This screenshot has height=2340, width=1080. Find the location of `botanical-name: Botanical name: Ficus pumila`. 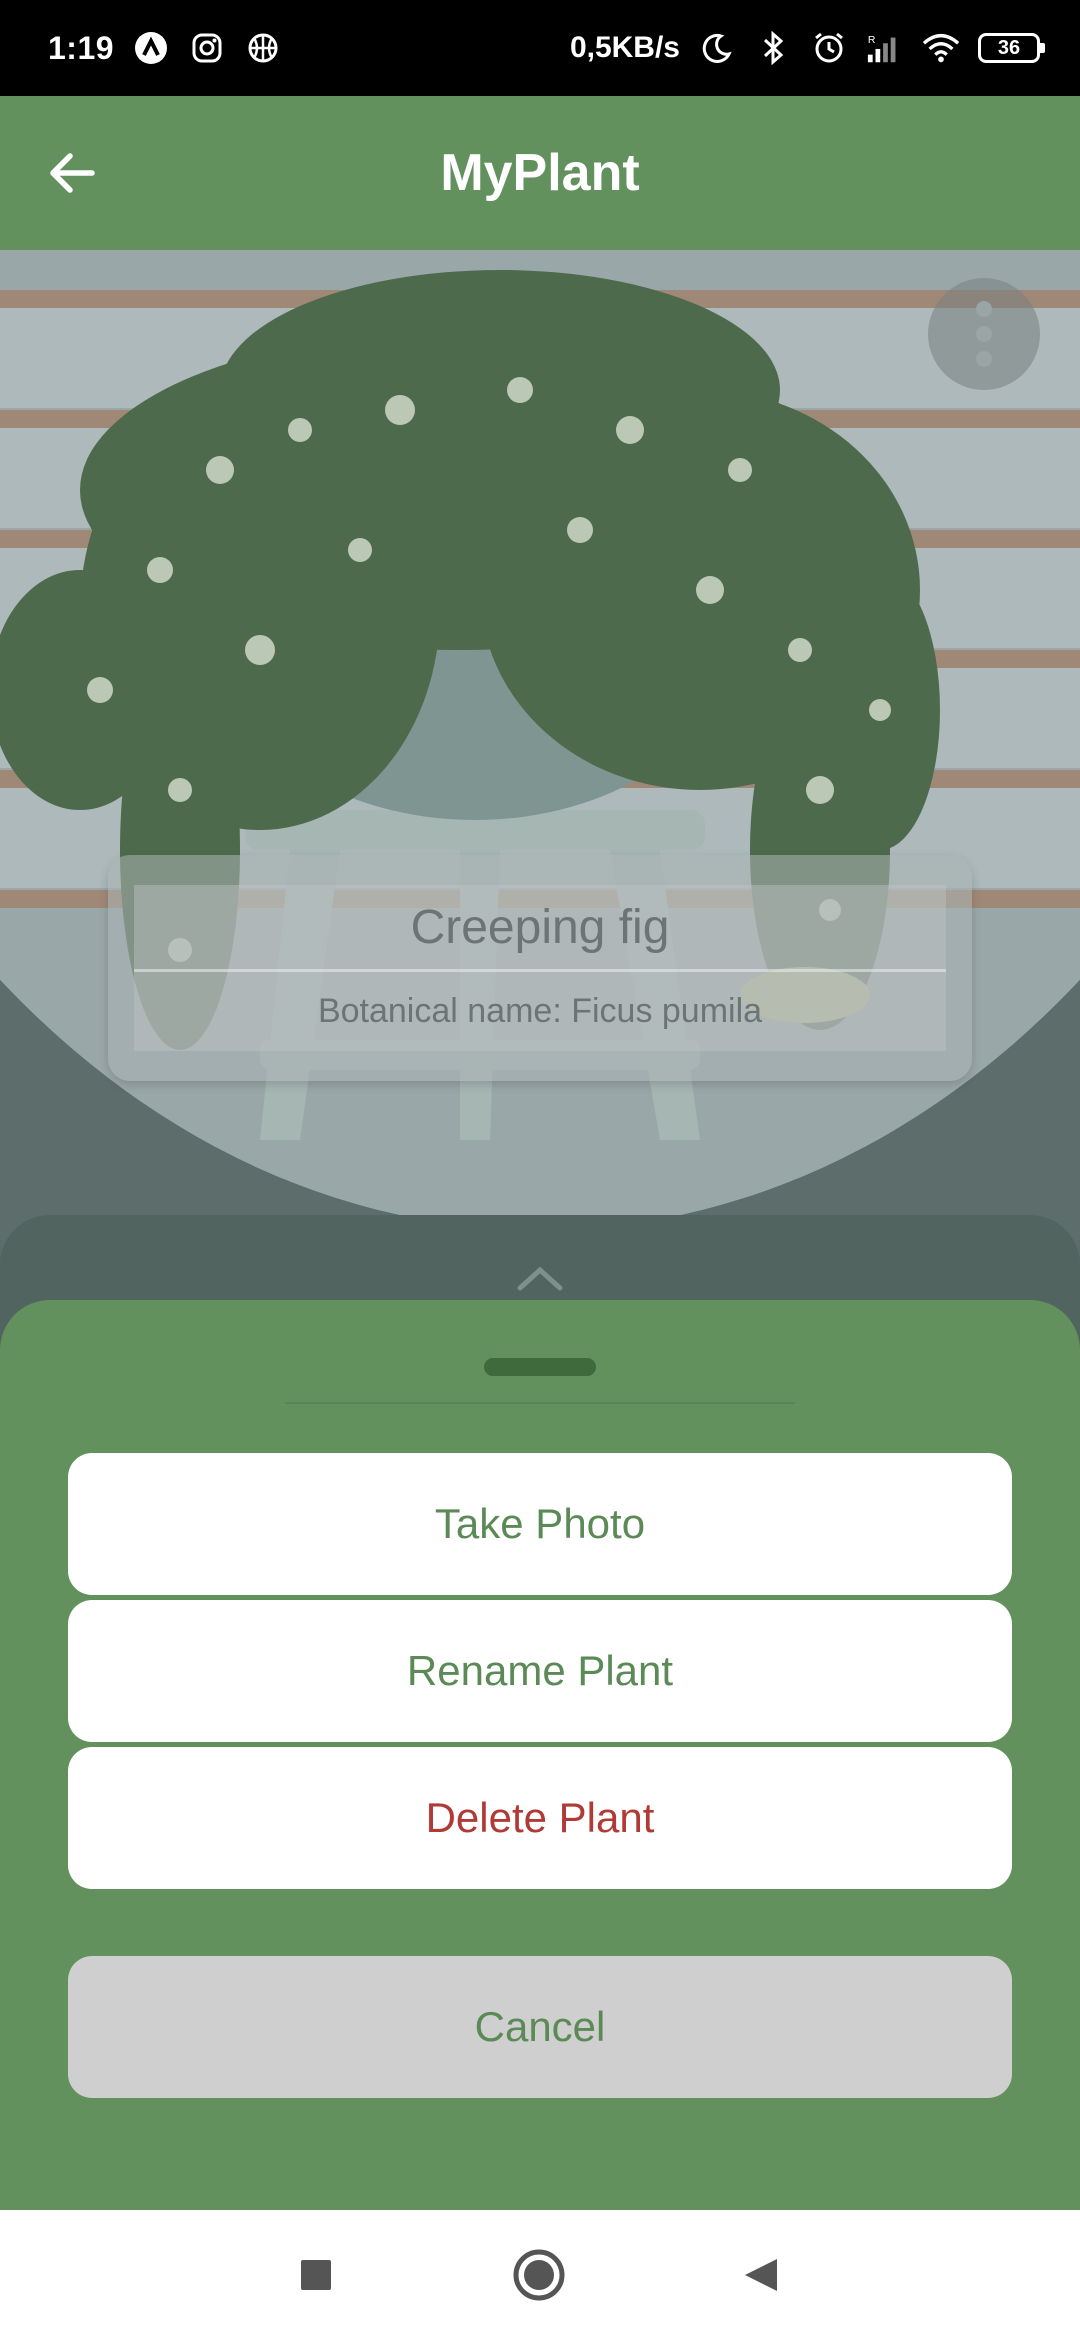

botanical-name: Botanical name: Ficus pumila is located at coordinates (540, 1011).